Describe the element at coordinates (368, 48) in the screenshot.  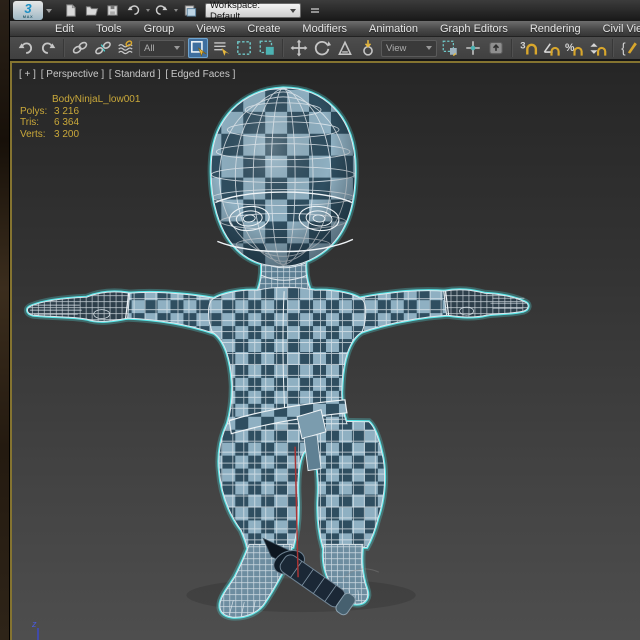
I see `select-and-place-button` at that location.